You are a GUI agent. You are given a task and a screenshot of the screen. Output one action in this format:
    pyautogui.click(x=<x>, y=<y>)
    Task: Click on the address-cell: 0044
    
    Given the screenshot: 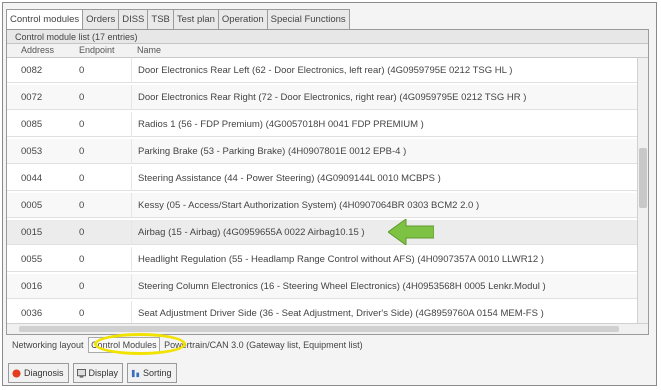 What is the action you would take?
    pyautogui.click(x=32, y=178)
    